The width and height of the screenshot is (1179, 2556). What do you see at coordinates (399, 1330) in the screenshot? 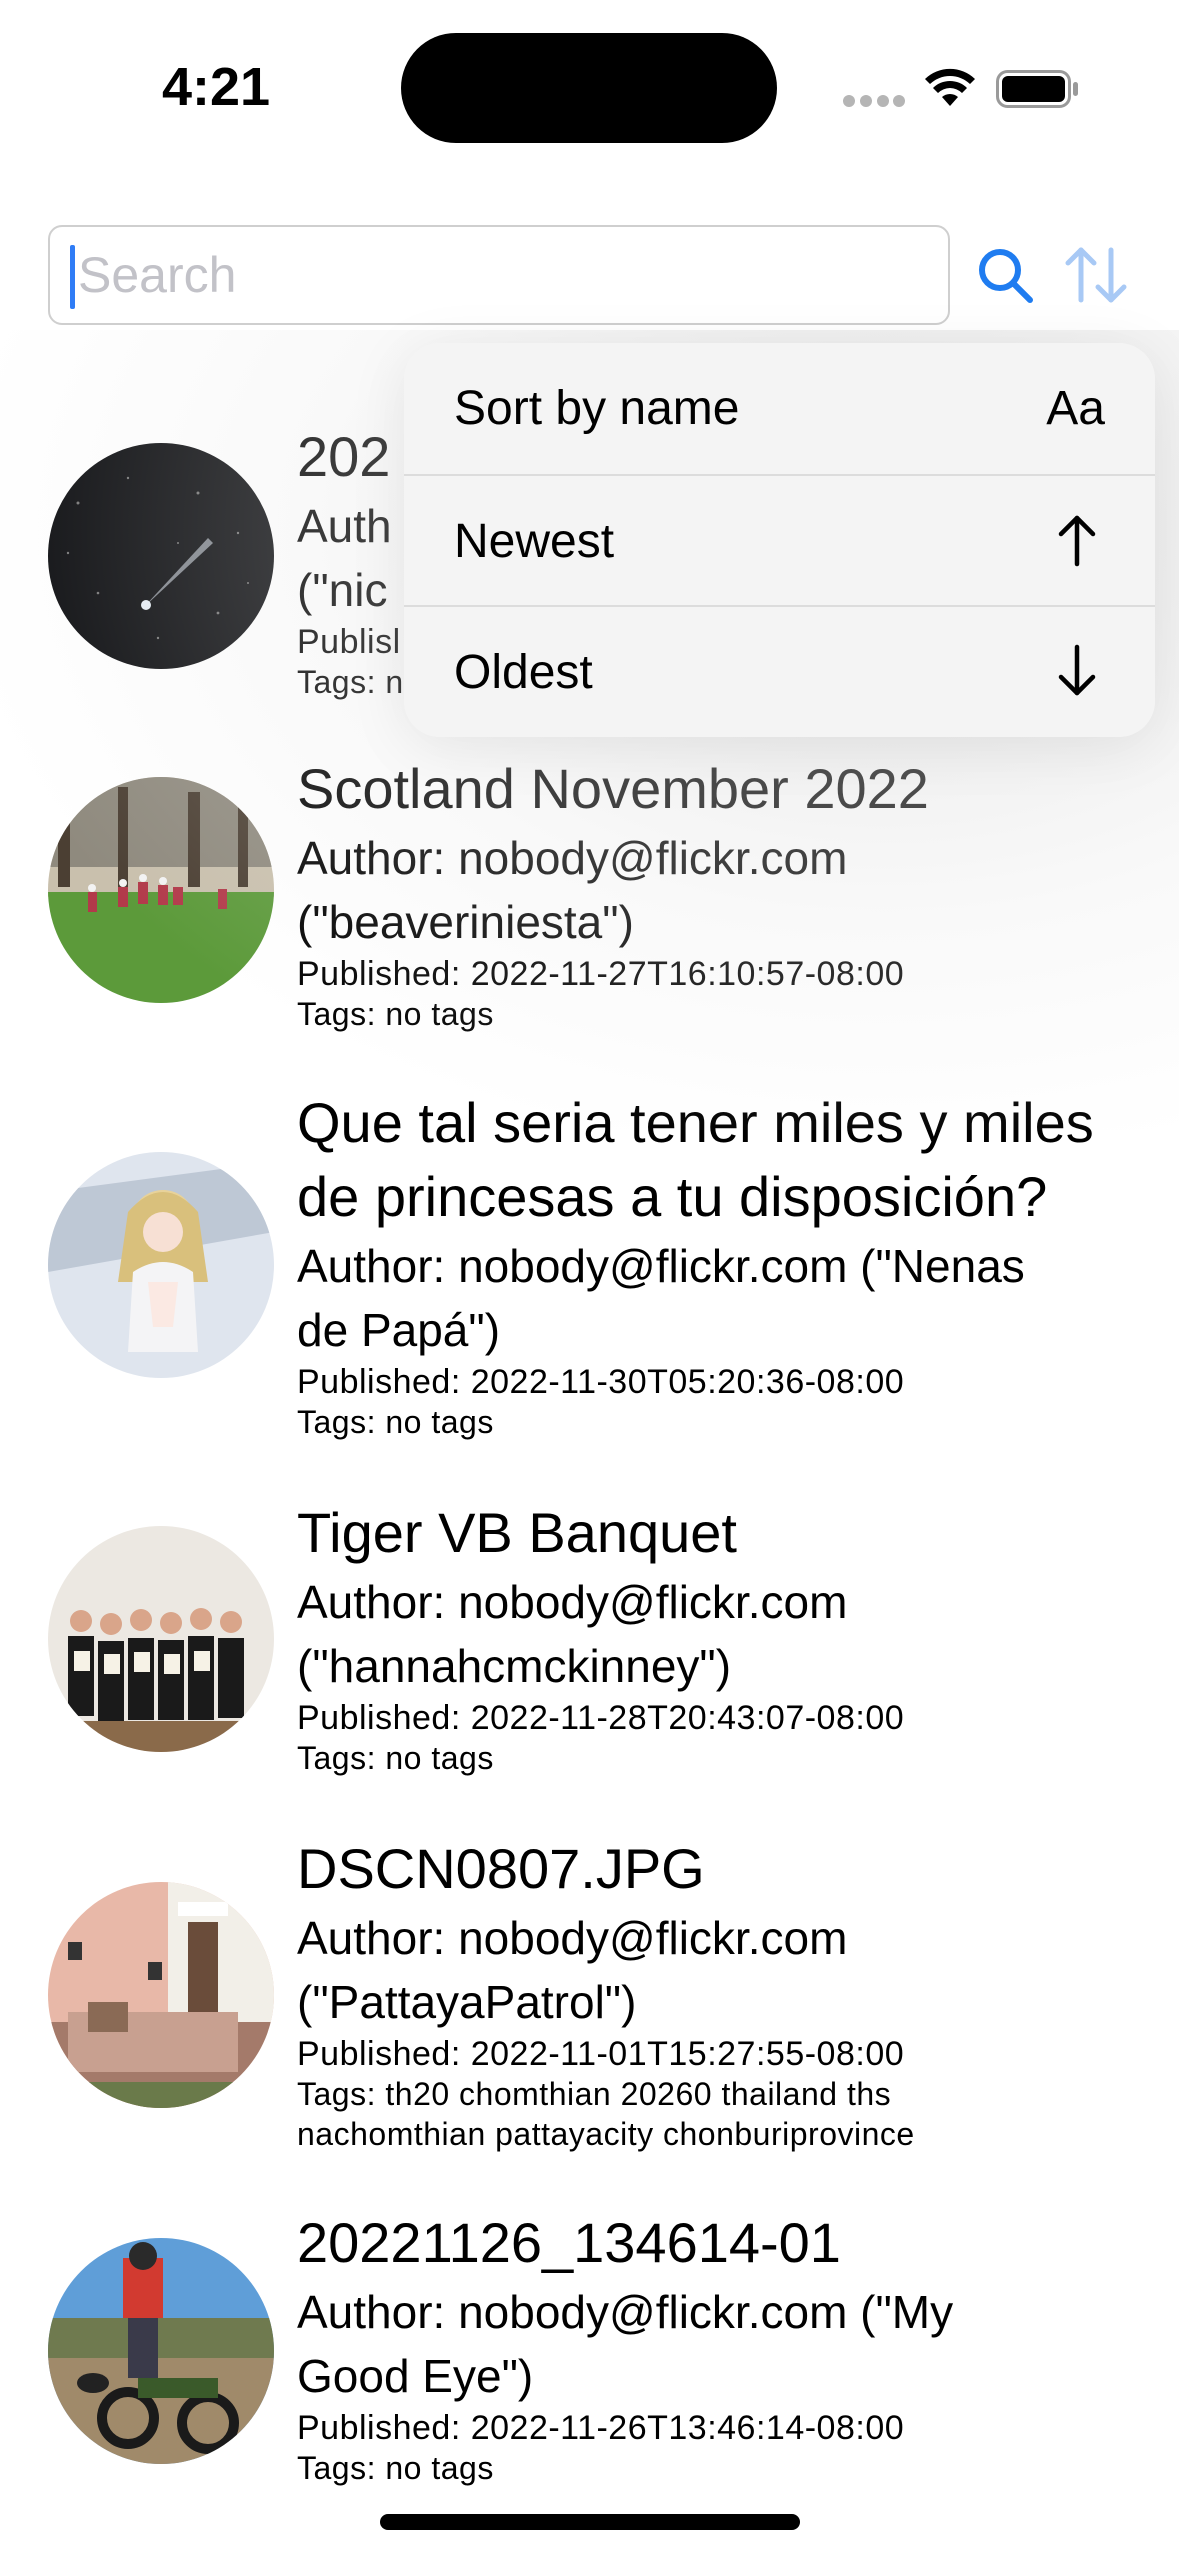
I see `item-author-continued: de Papá")` at bounding box center [399, 1330].